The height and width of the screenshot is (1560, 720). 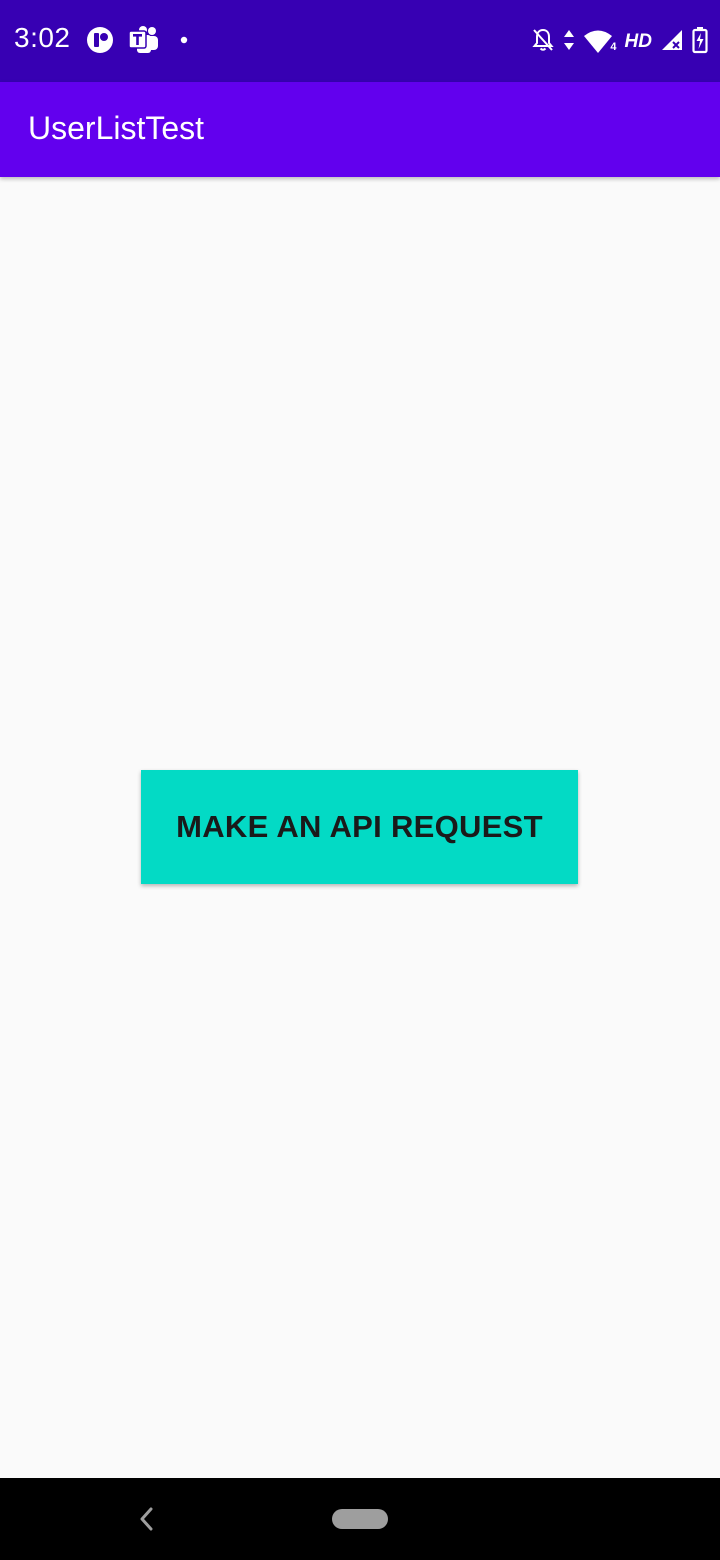 I want to click on make-api-request-button: MAKE AN API REQUEST, so click(x=359, y=827).